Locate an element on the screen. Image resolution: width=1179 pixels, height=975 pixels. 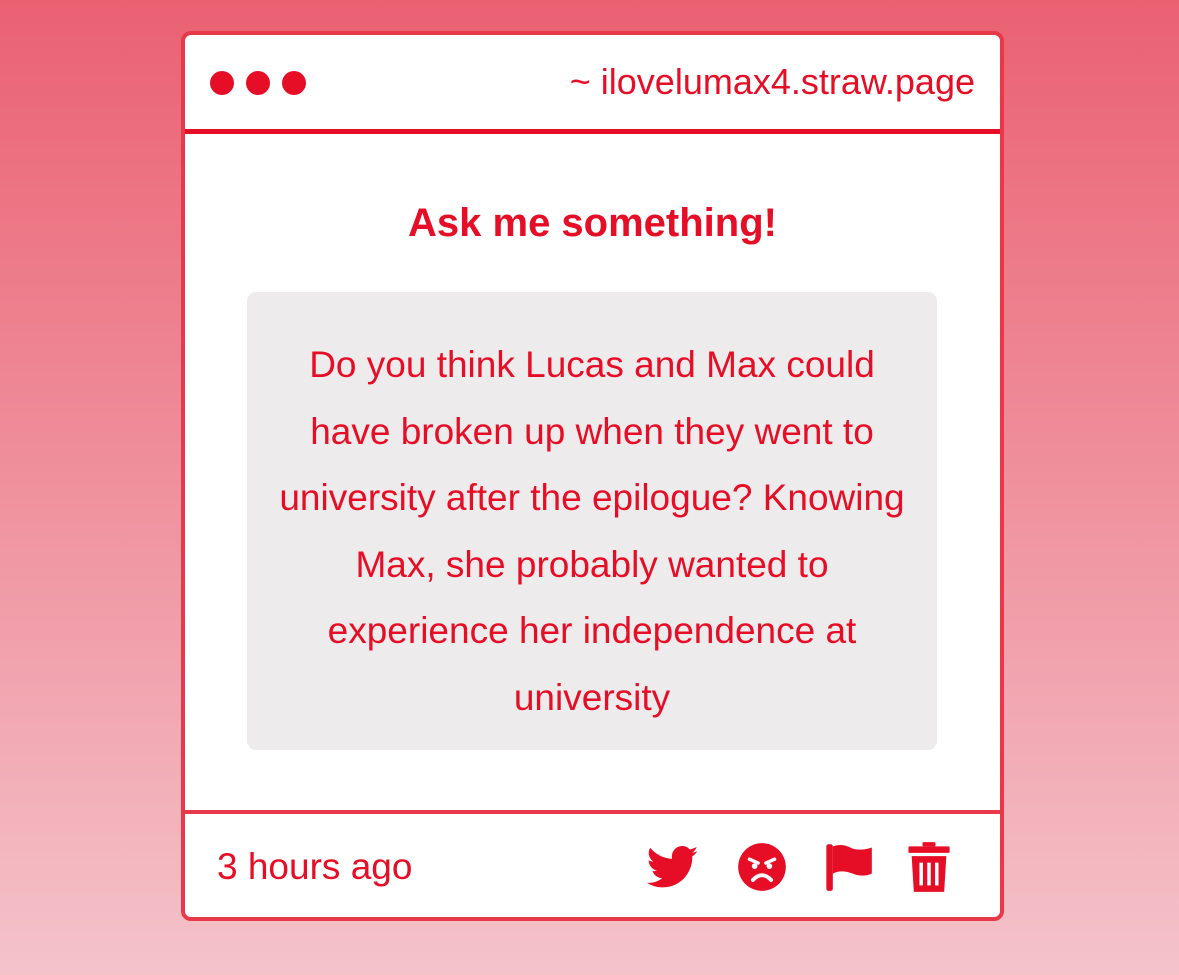
trash-icon is located at coordinates (929, 867).